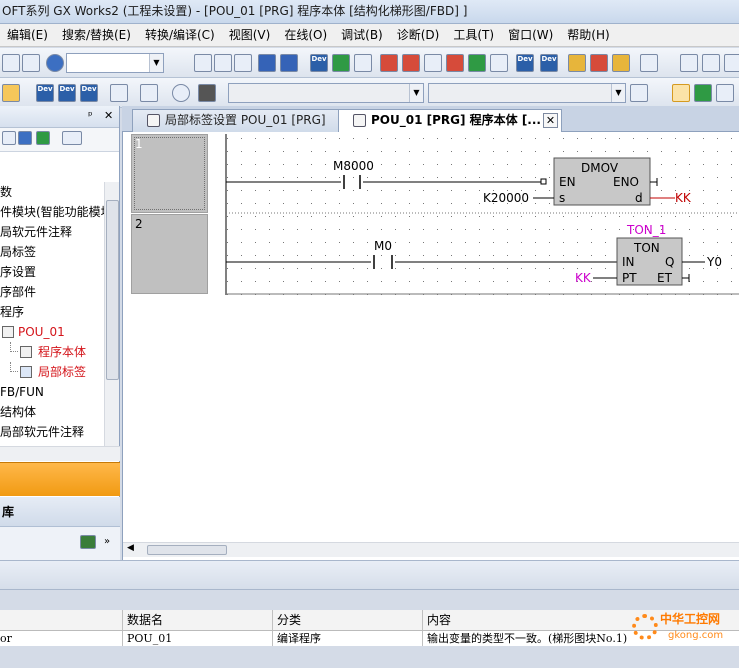  I want to click on toolbar-combo: ▼, so click(115, 63).